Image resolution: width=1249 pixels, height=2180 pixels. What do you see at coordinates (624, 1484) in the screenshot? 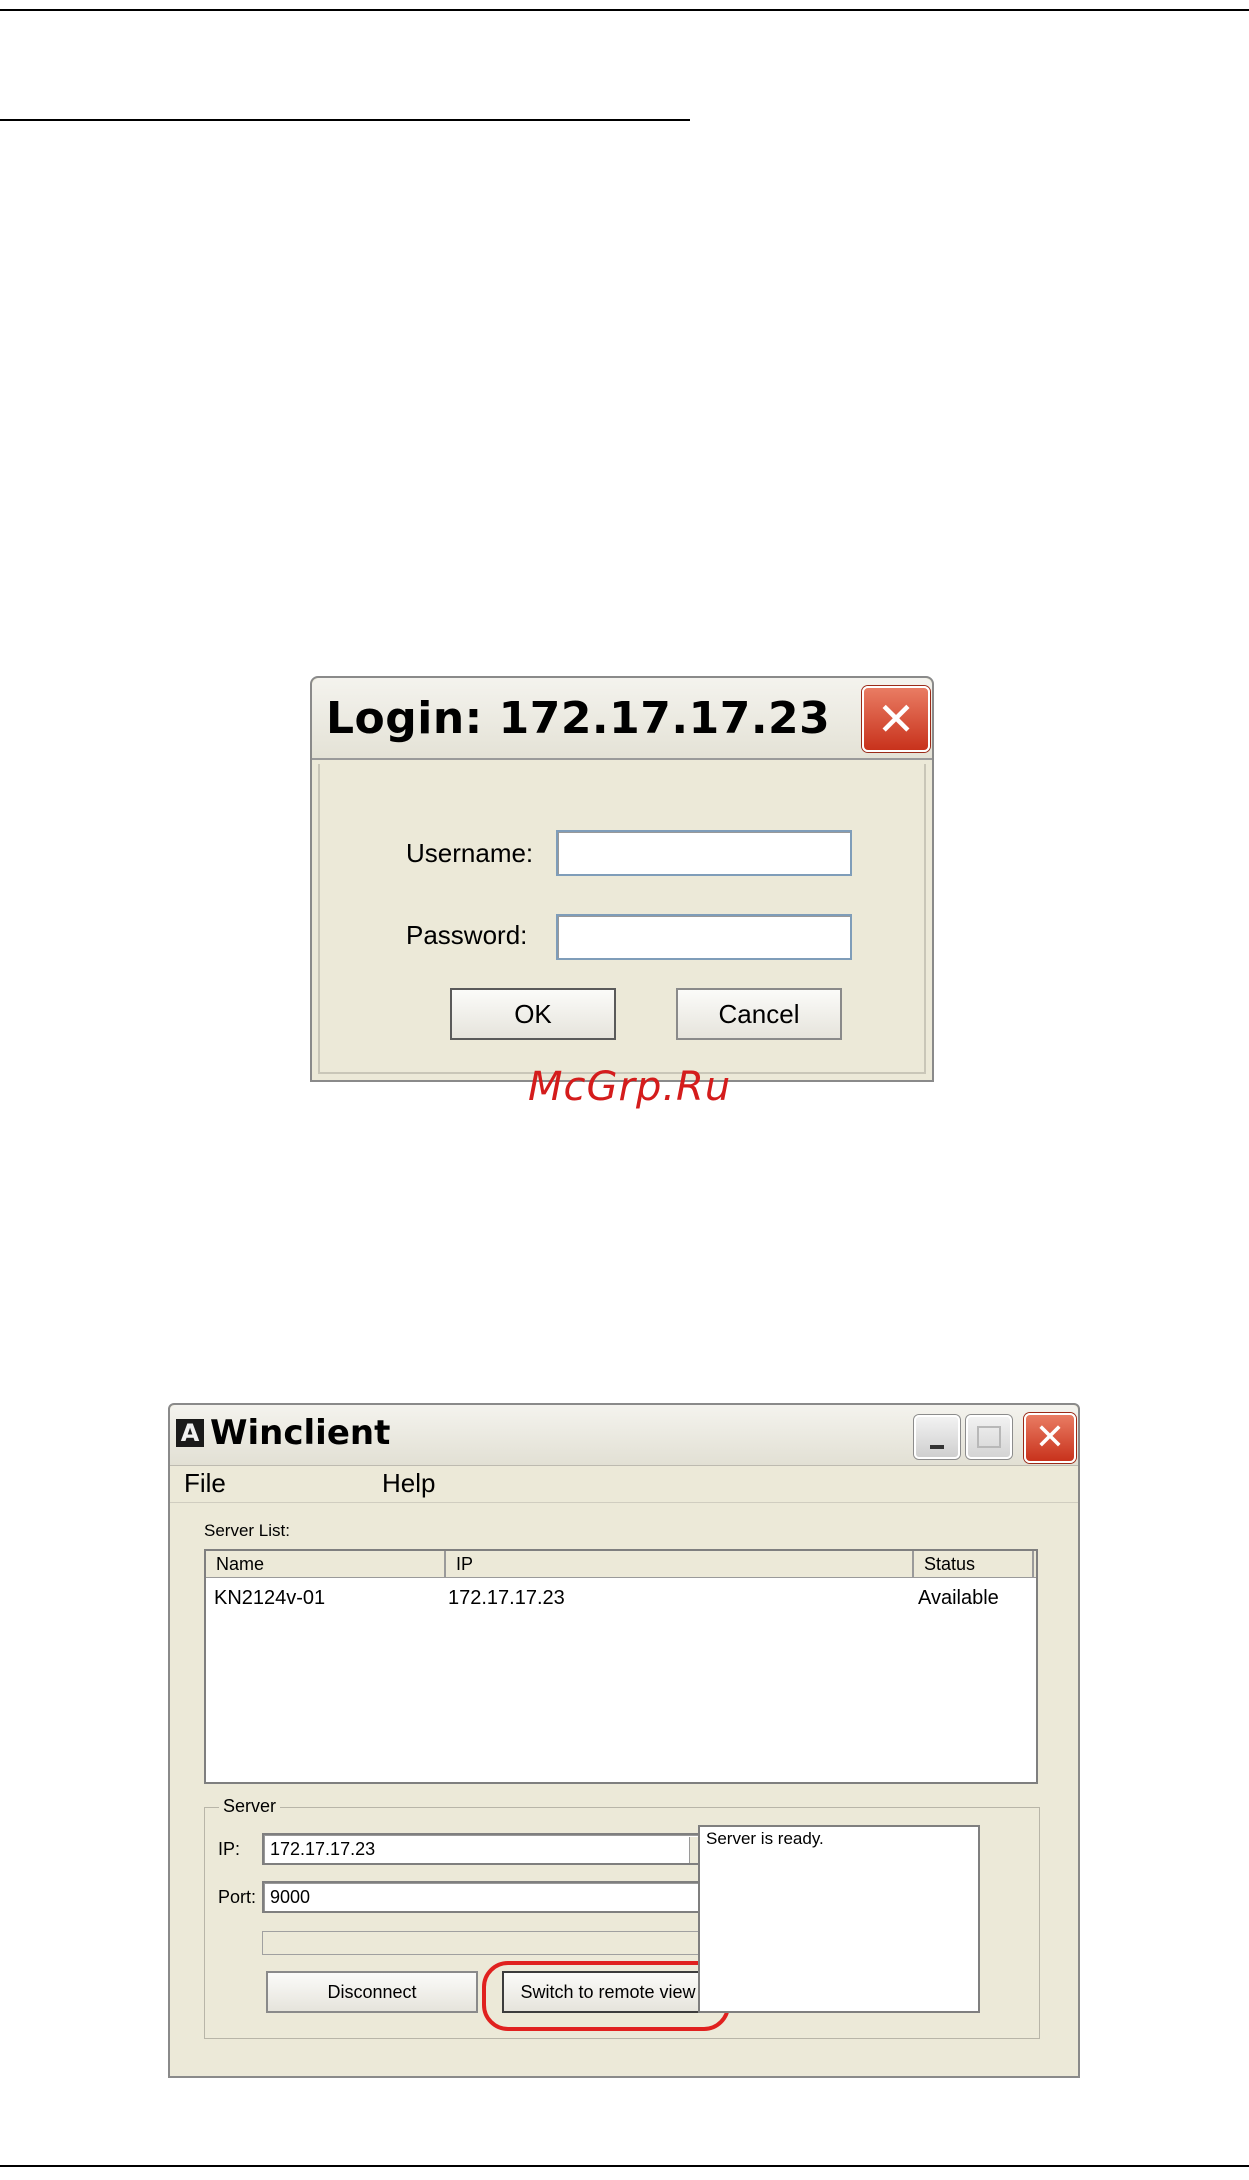
I see `menu-bar: File Help` at bounding box center [624, 1484].